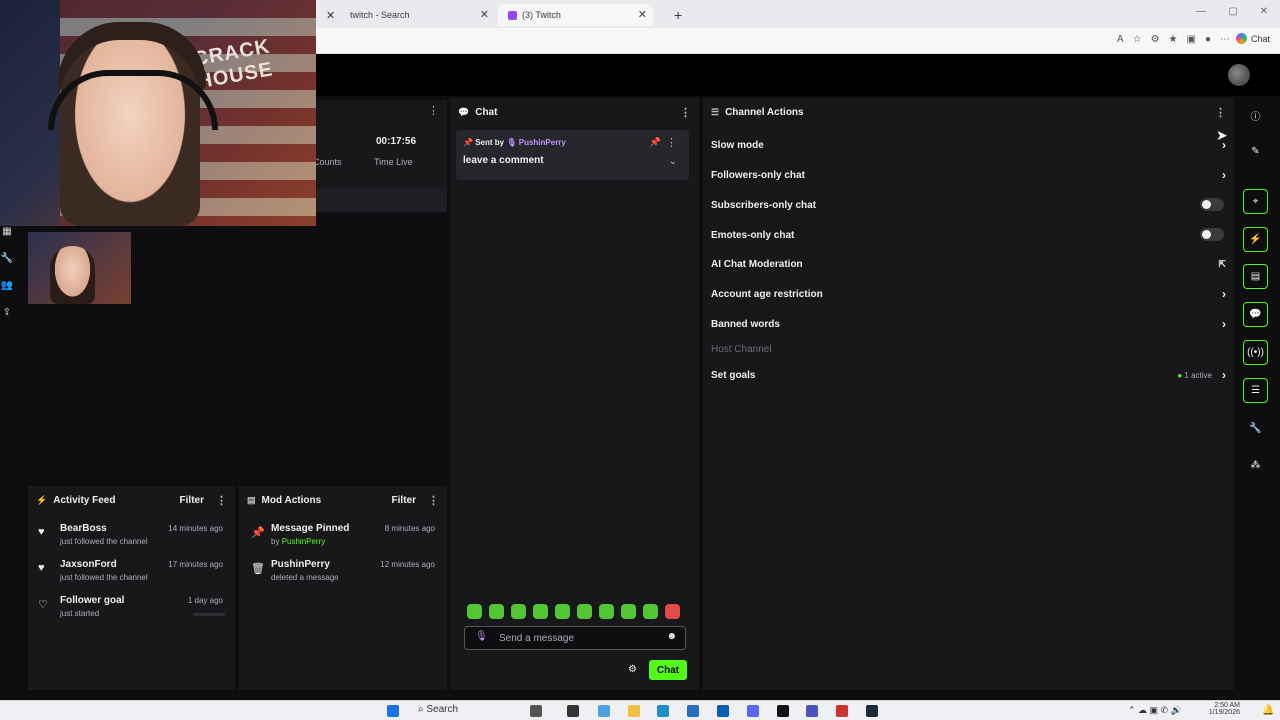  I want to click on favorites-icon: ★, so click(1173, 39).